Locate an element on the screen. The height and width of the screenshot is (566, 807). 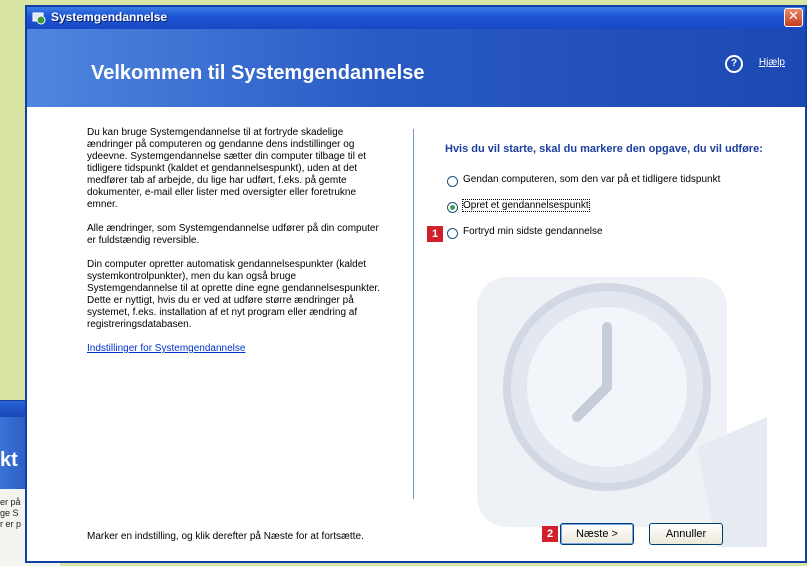
vertical-divider is located at coordinates (413, 314).